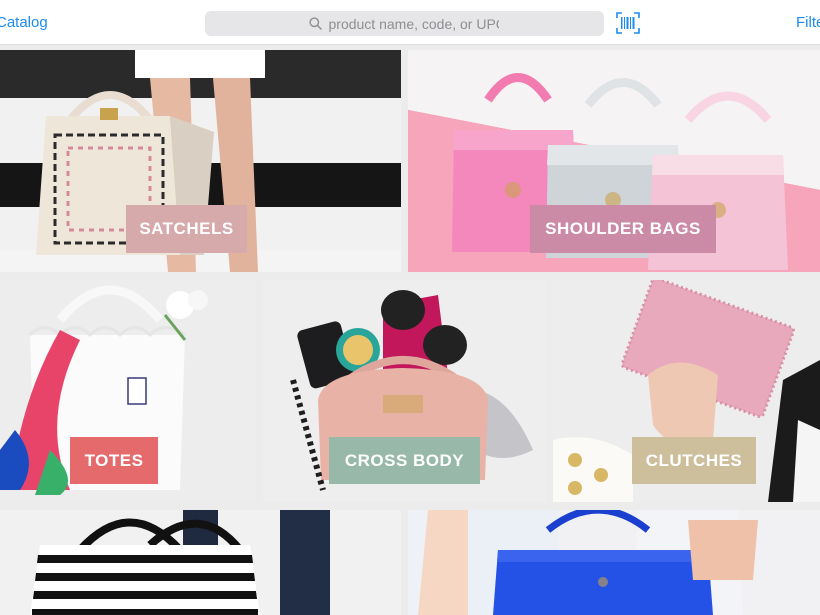  I want to click on category-tile-cross-body: CROSS BODY, so click(404, 391).